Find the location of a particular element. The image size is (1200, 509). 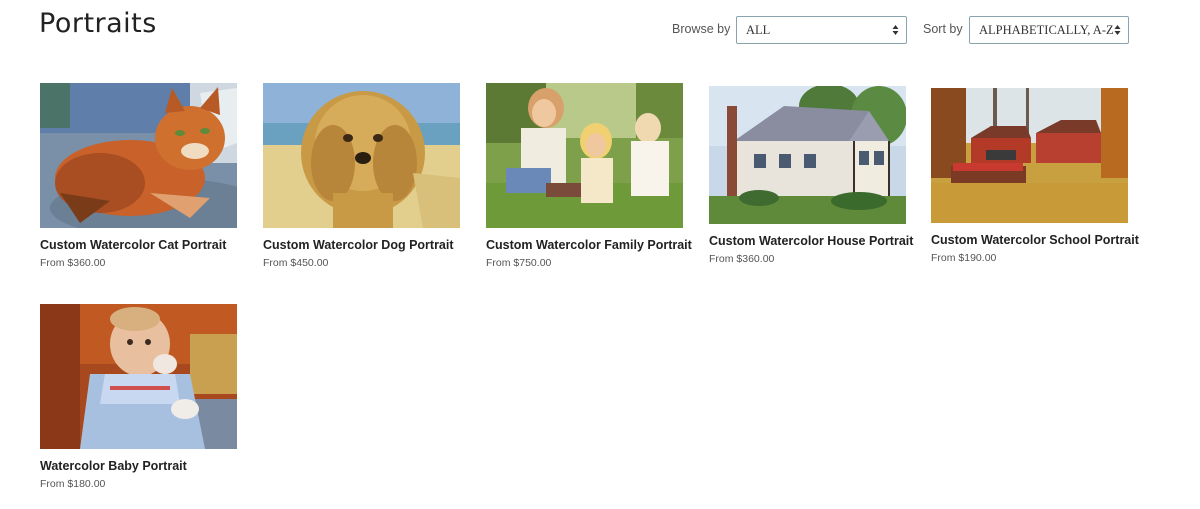

browse-by-label: Browse by is located at coordinates (701, 29).